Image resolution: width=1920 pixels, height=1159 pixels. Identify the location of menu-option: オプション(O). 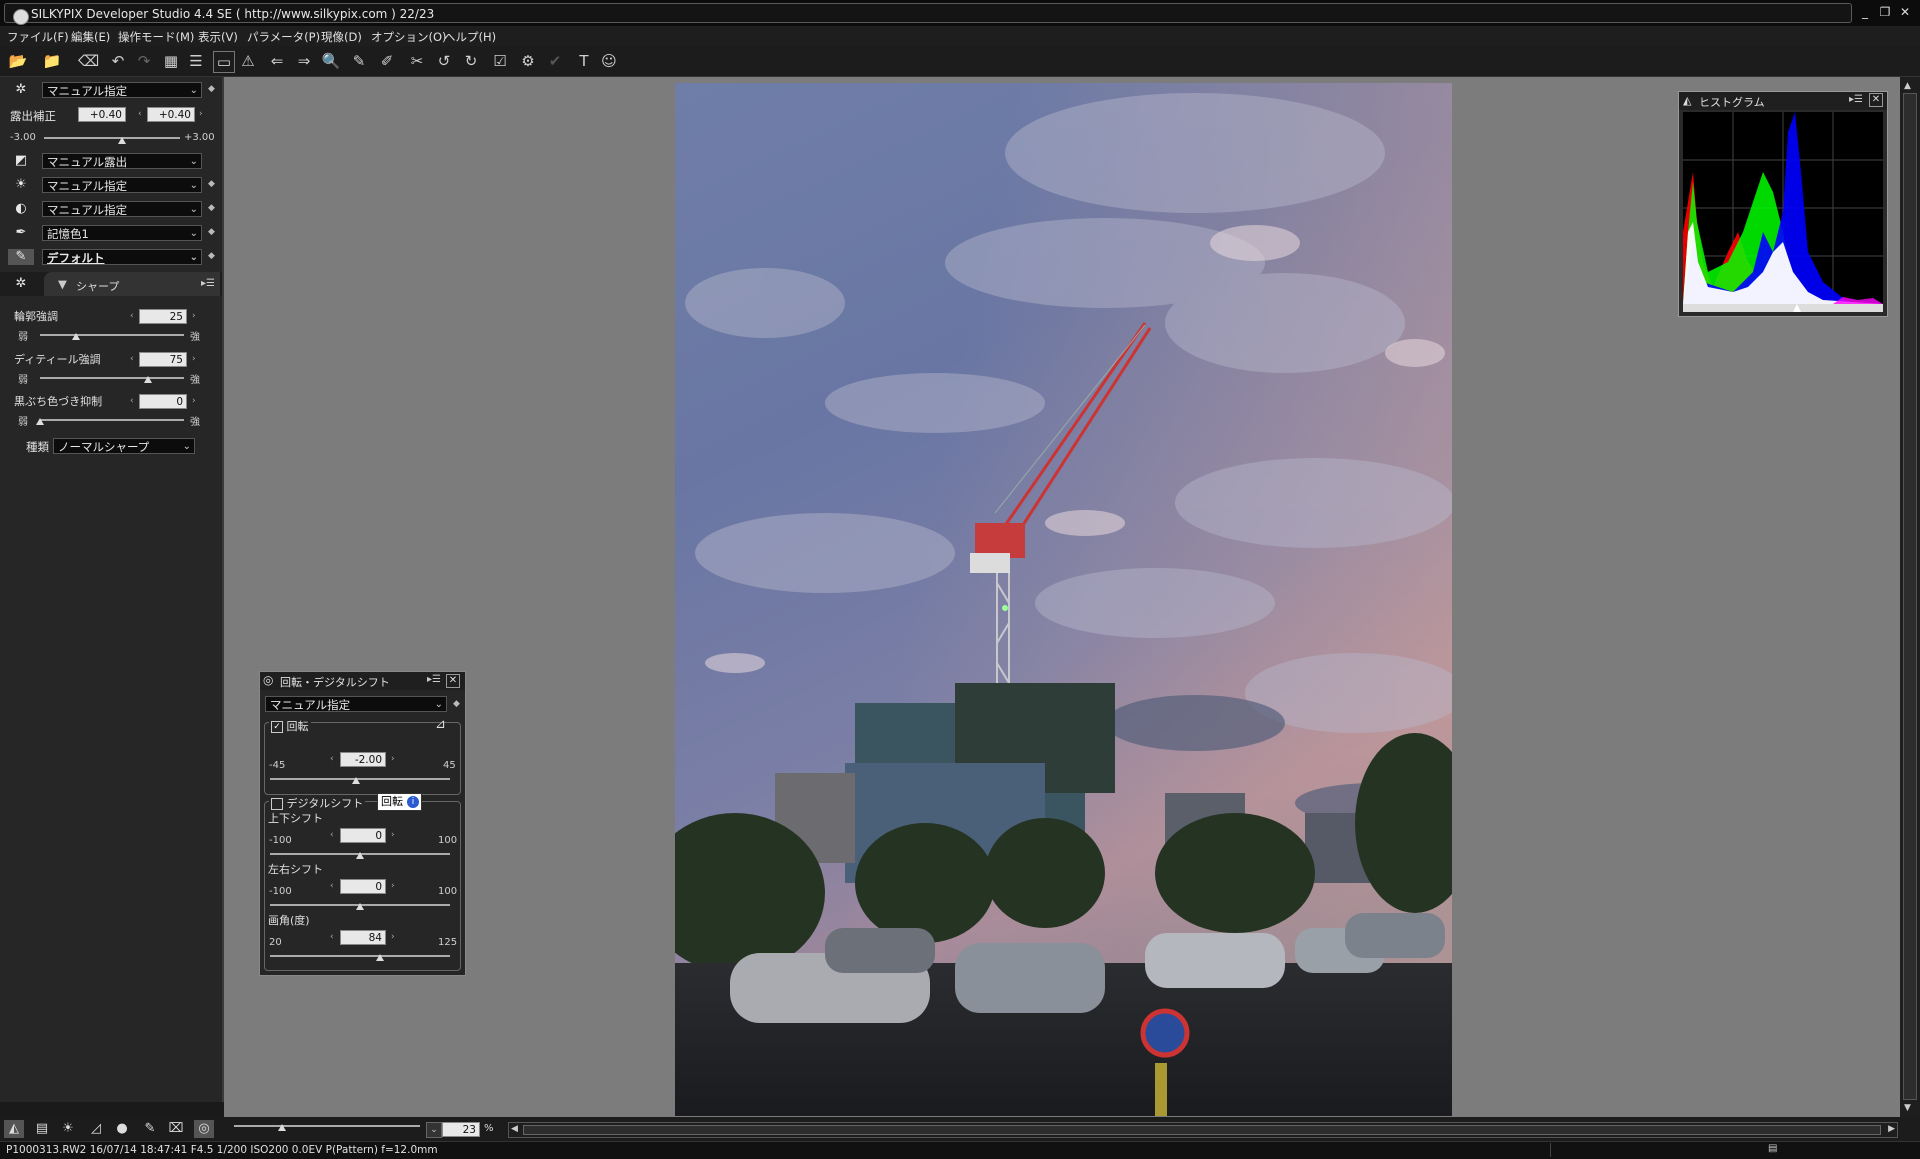
(409, 37).